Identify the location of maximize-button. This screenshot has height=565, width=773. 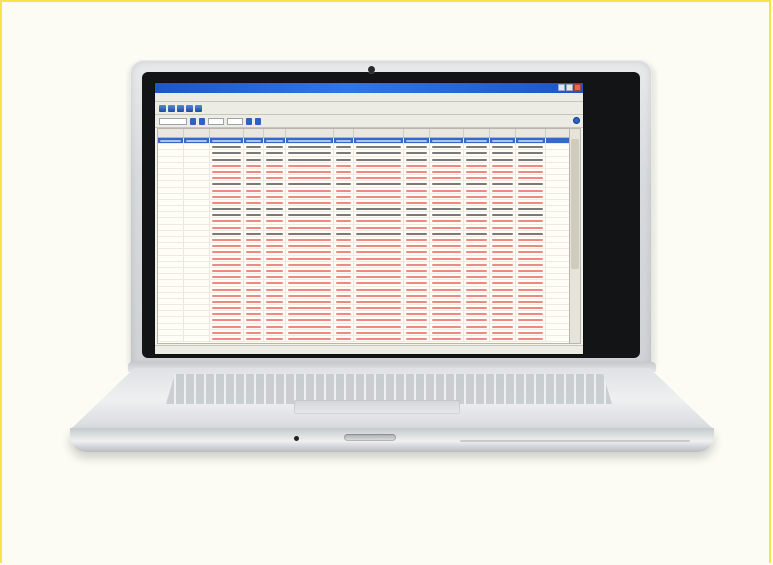
(569, 87).